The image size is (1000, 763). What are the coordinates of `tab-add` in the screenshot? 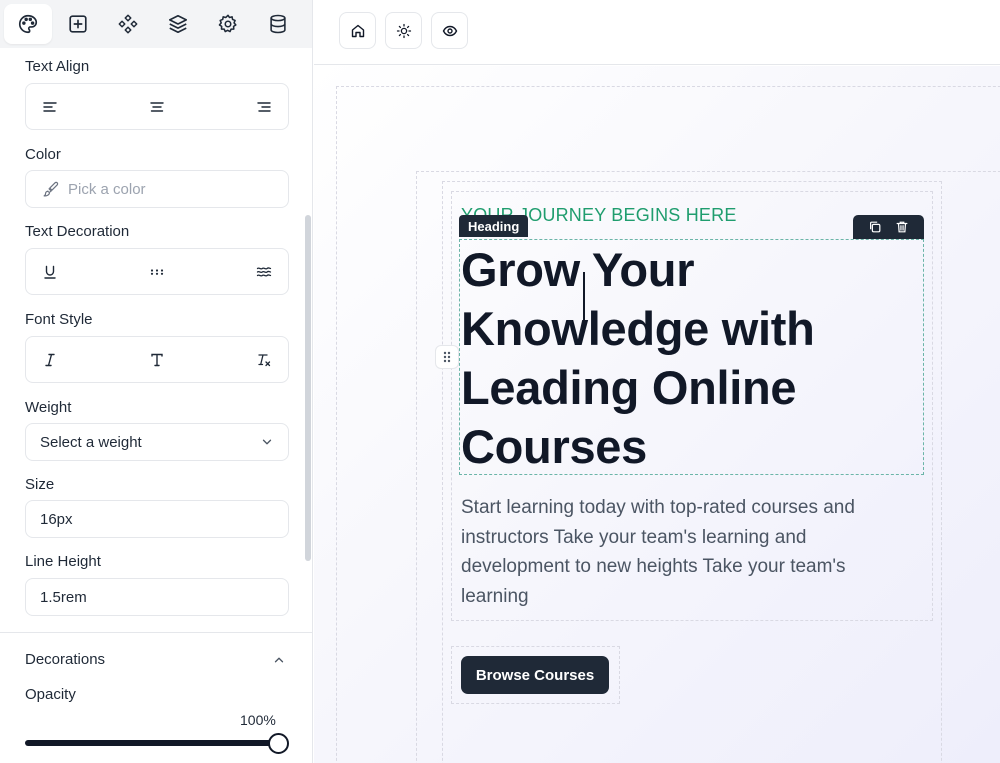 It's located at (78, 24).